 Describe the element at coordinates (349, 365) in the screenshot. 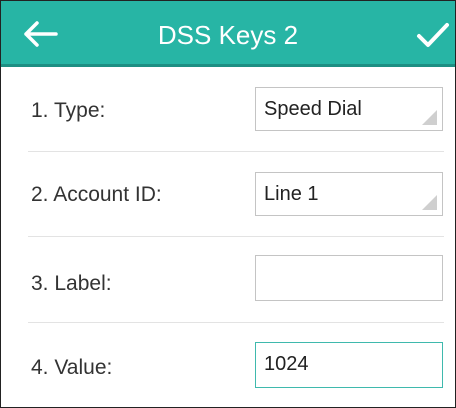

I see `value-input: 1024` at that location.